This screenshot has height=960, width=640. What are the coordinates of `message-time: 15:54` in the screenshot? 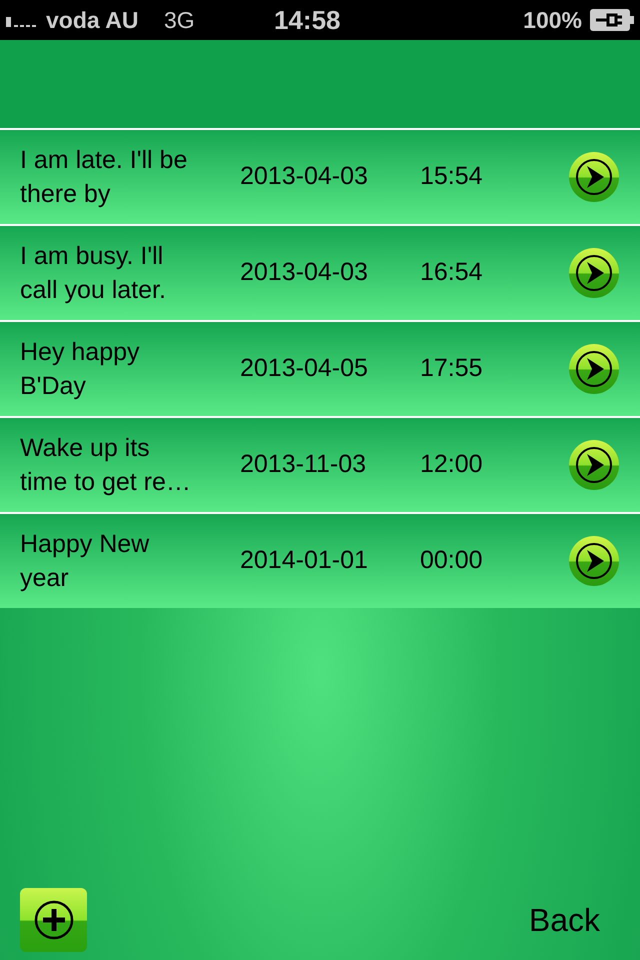 It's located at (452, 176).